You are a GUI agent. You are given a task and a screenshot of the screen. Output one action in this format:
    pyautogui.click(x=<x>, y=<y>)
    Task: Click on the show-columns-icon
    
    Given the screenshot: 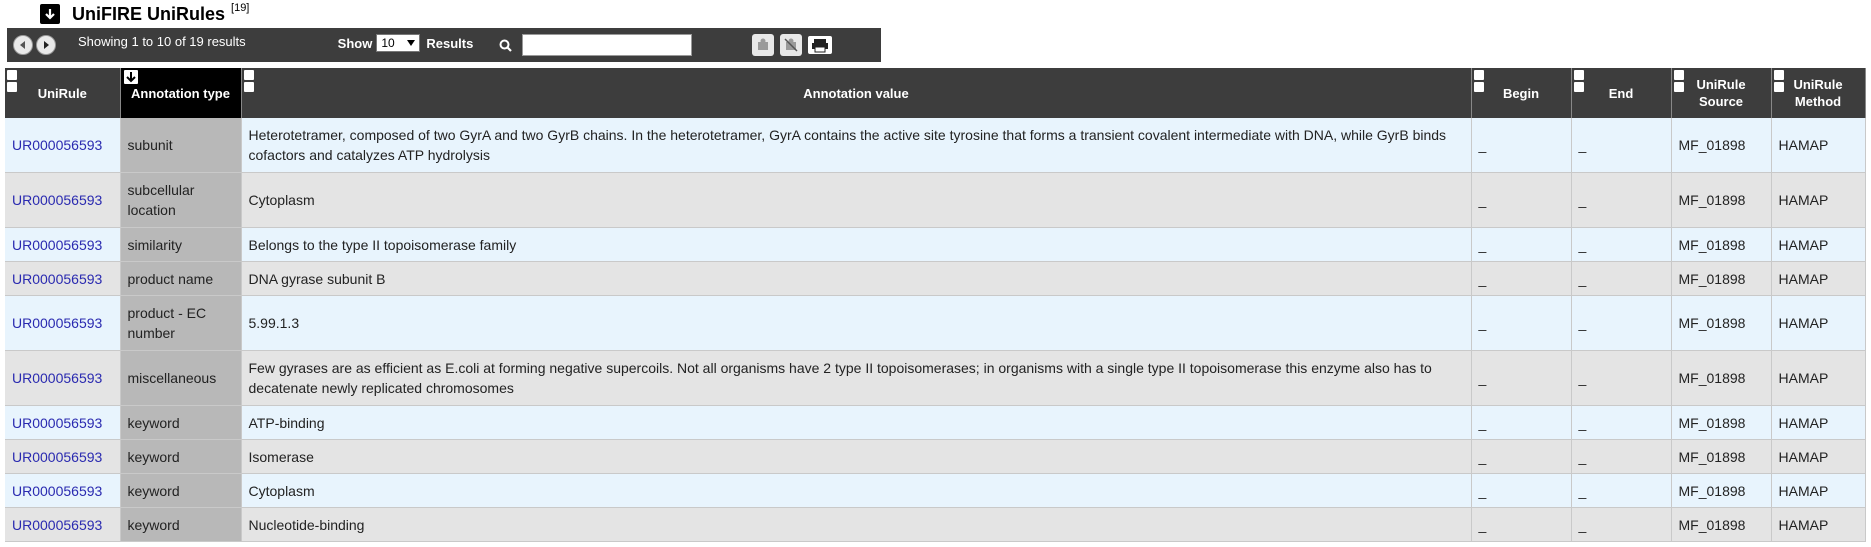 What is the action you would take?
    pyautogui.click(x=763, y=45)
    